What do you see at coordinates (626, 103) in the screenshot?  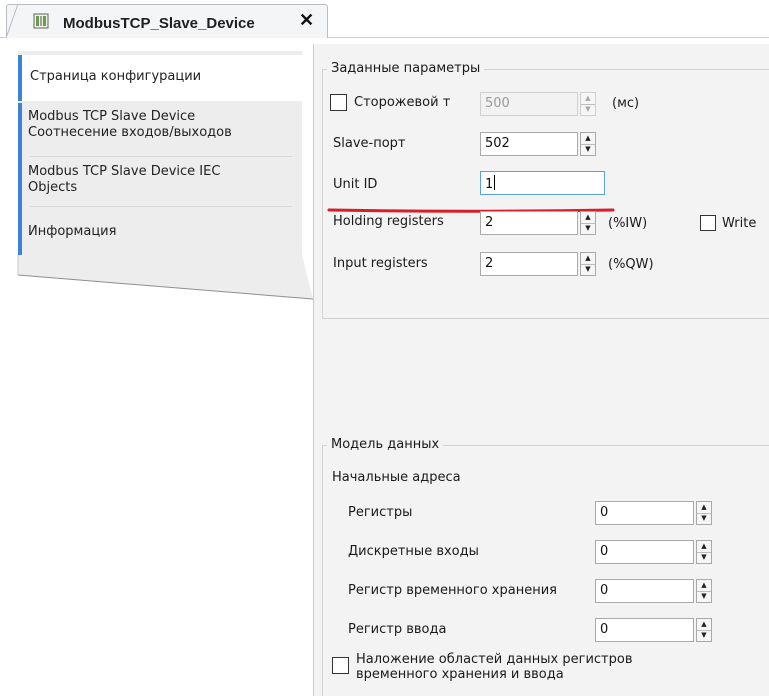 I see `watchdog-unit: (мс)` at bounding box center [626, 103].